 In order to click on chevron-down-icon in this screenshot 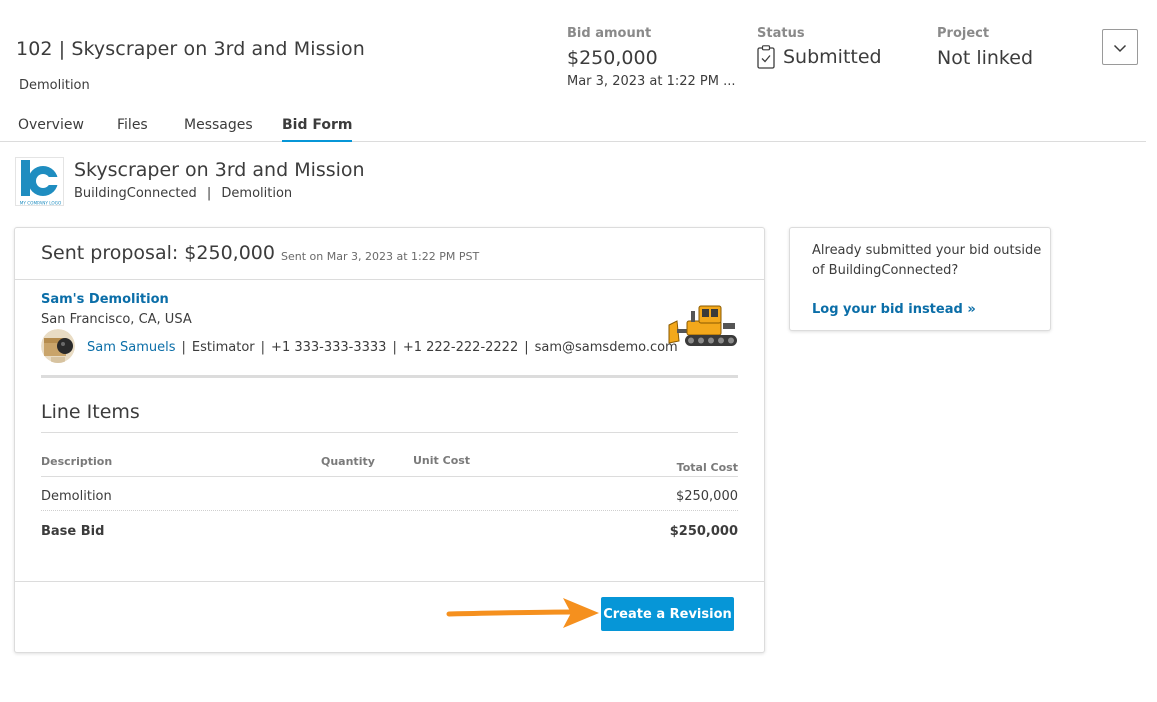, I will do `click(1120, 47)`.